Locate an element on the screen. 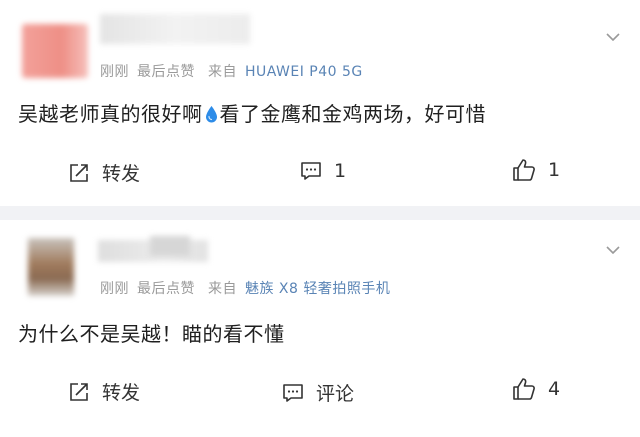 This screenshot has height=437, width=640. droplet-icon is located at coordinates (211, 114).